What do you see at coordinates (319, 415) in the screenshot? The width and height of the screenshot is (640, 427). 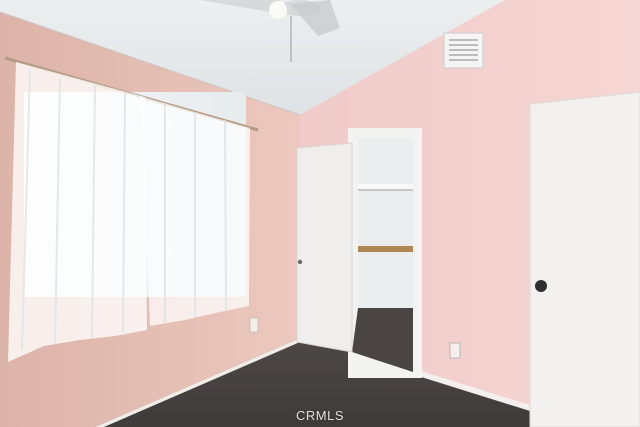 I see `watermark: CRMLS` at bounding box center [319, 415].